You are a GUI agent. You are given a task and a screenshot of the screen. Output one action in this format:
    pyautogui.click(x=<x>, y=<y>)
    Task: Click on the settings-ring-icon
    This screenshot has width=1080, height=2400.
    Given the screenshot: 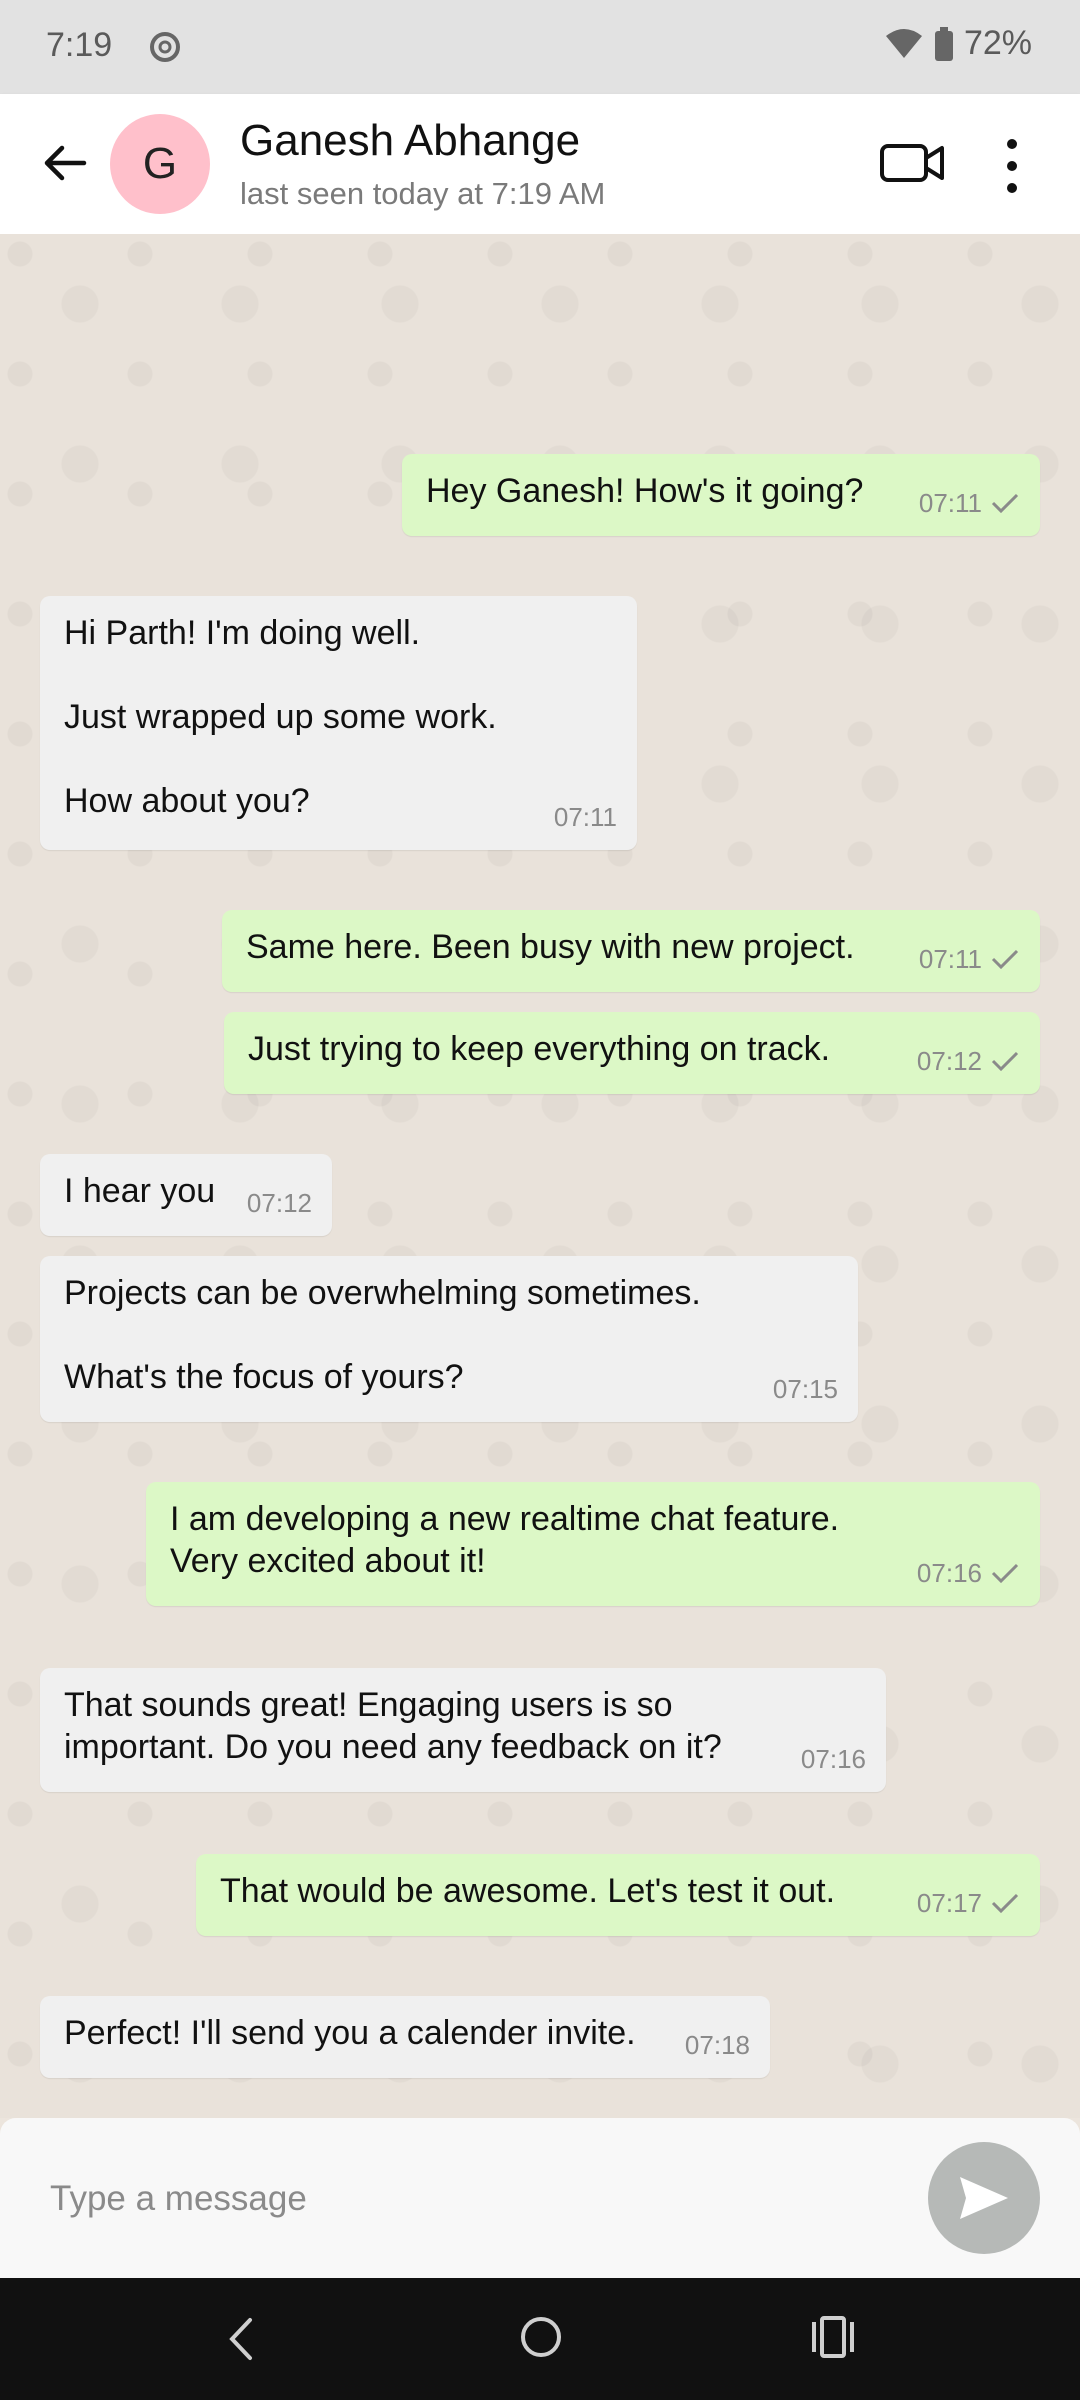 What is the action you would take?
    pyautogui.click(x=165, y=47)
    